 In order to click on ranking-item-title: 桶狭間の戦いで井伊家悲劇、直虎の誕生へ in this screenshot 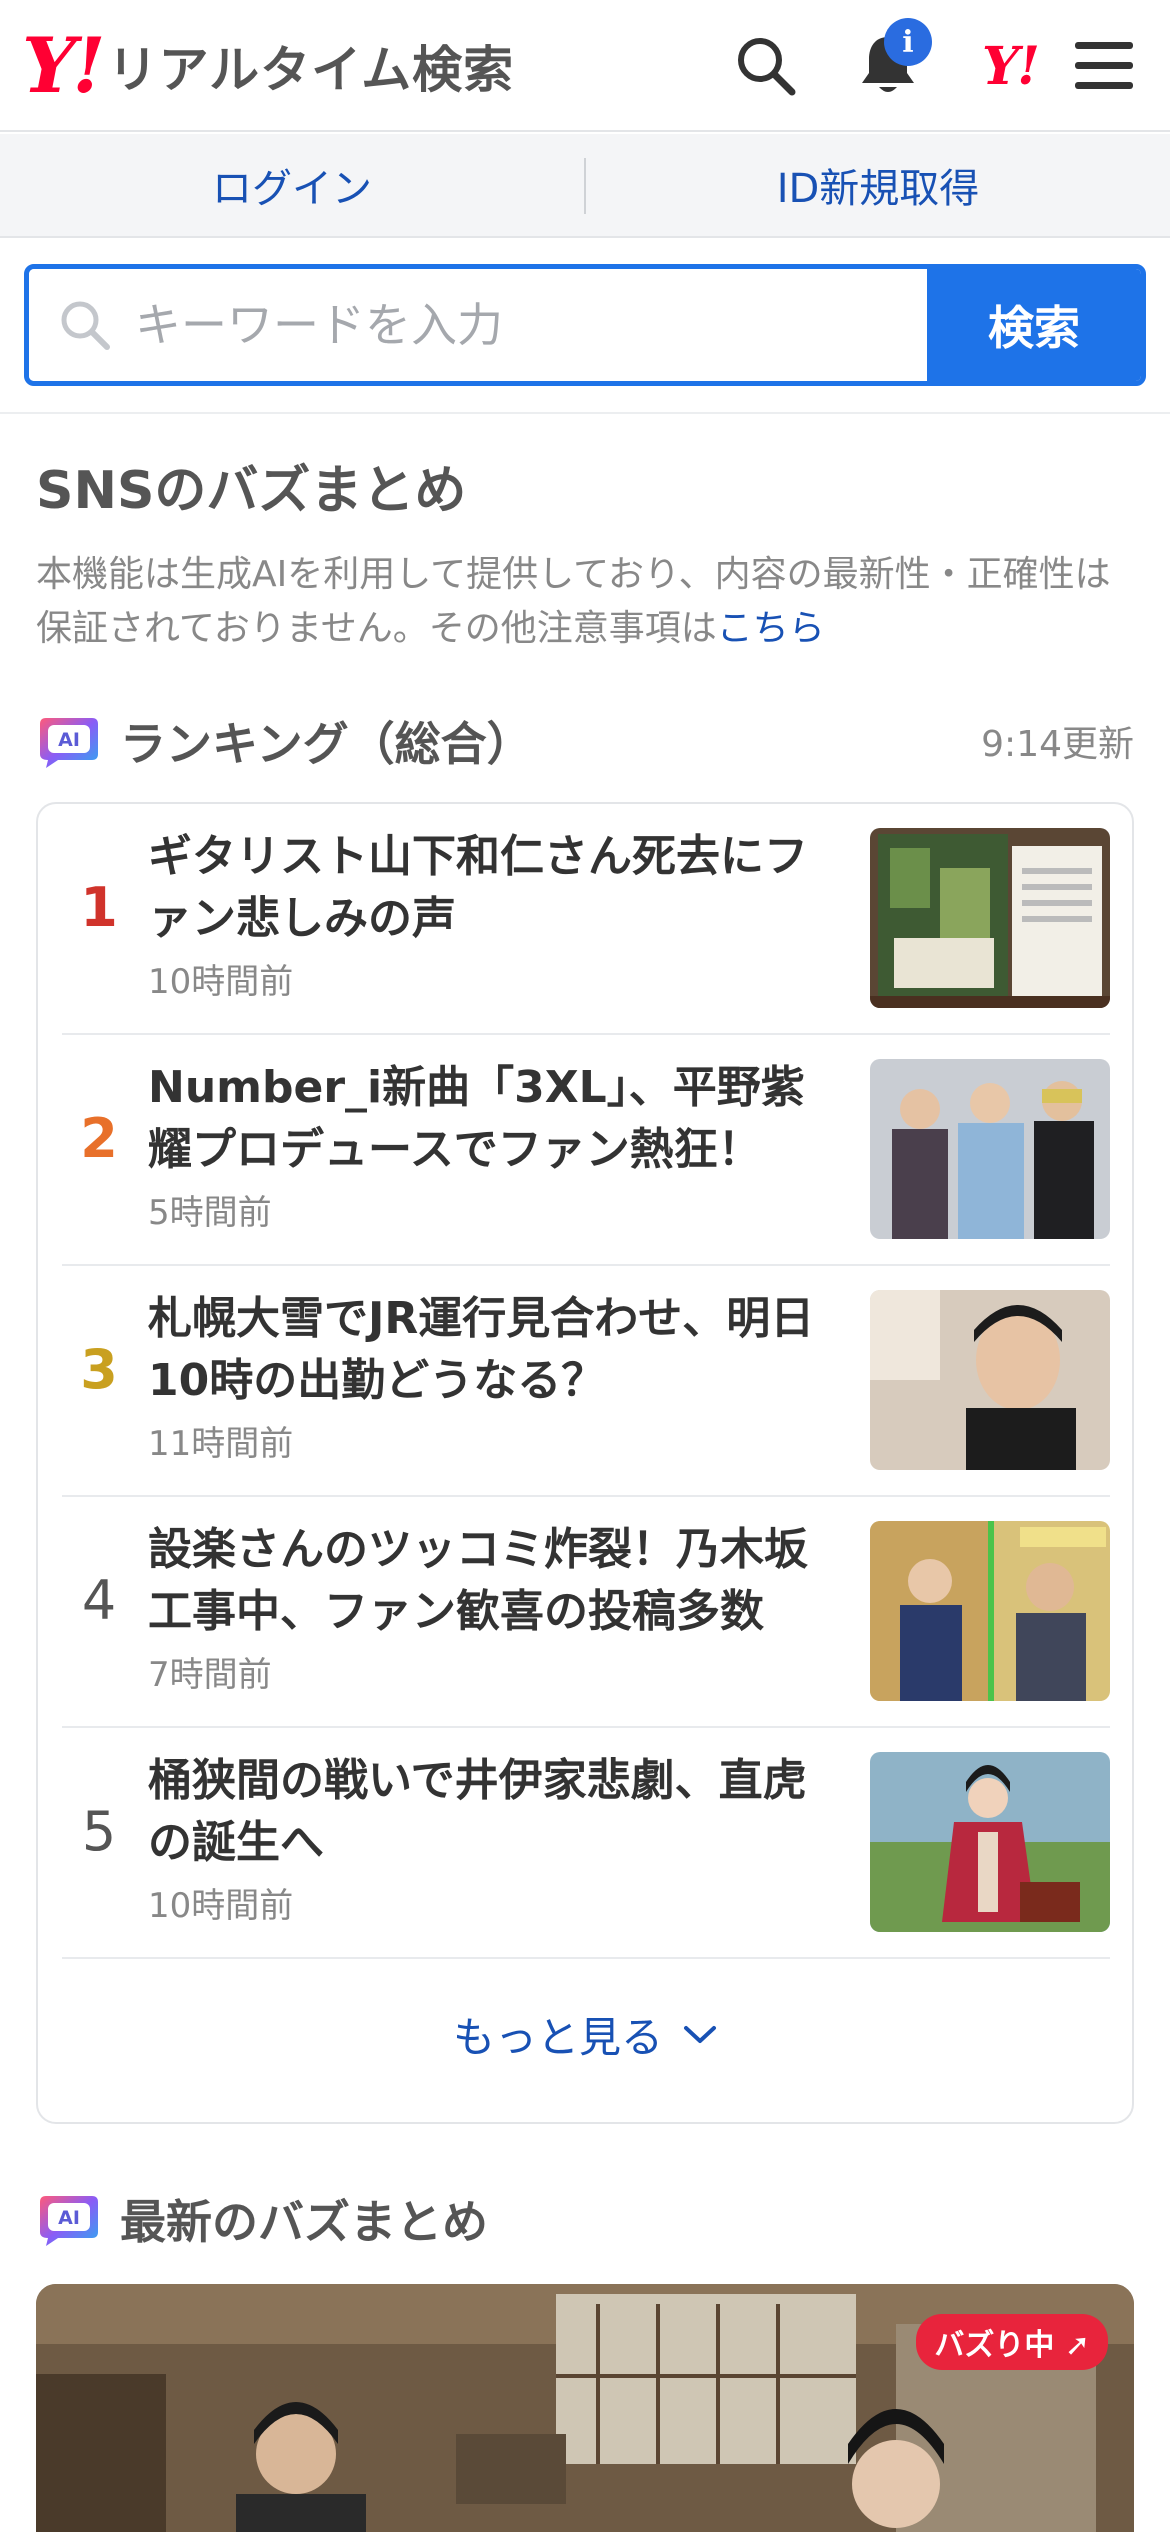, I will do `click(488, 1812)`.